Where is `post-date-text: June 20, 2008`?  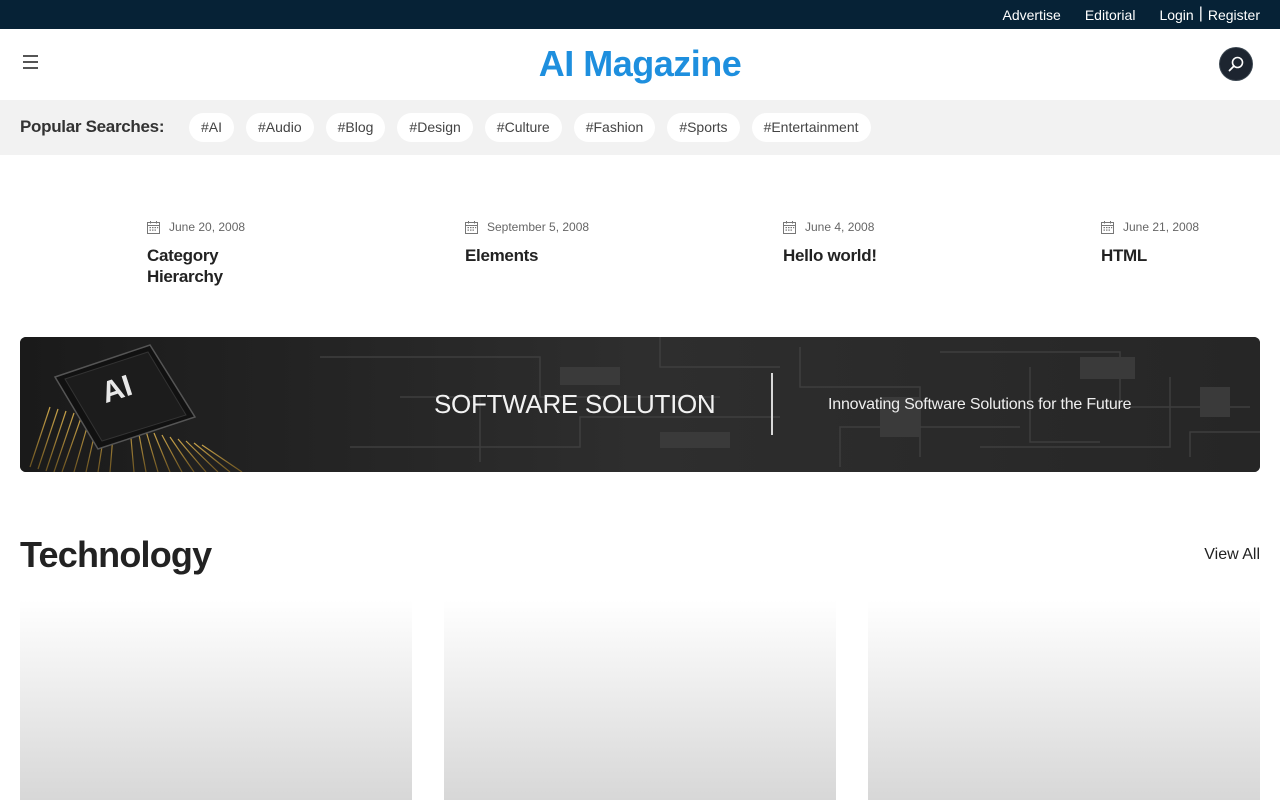
post-date-text: June 20, 2008 is located at coordinates (207, 227).